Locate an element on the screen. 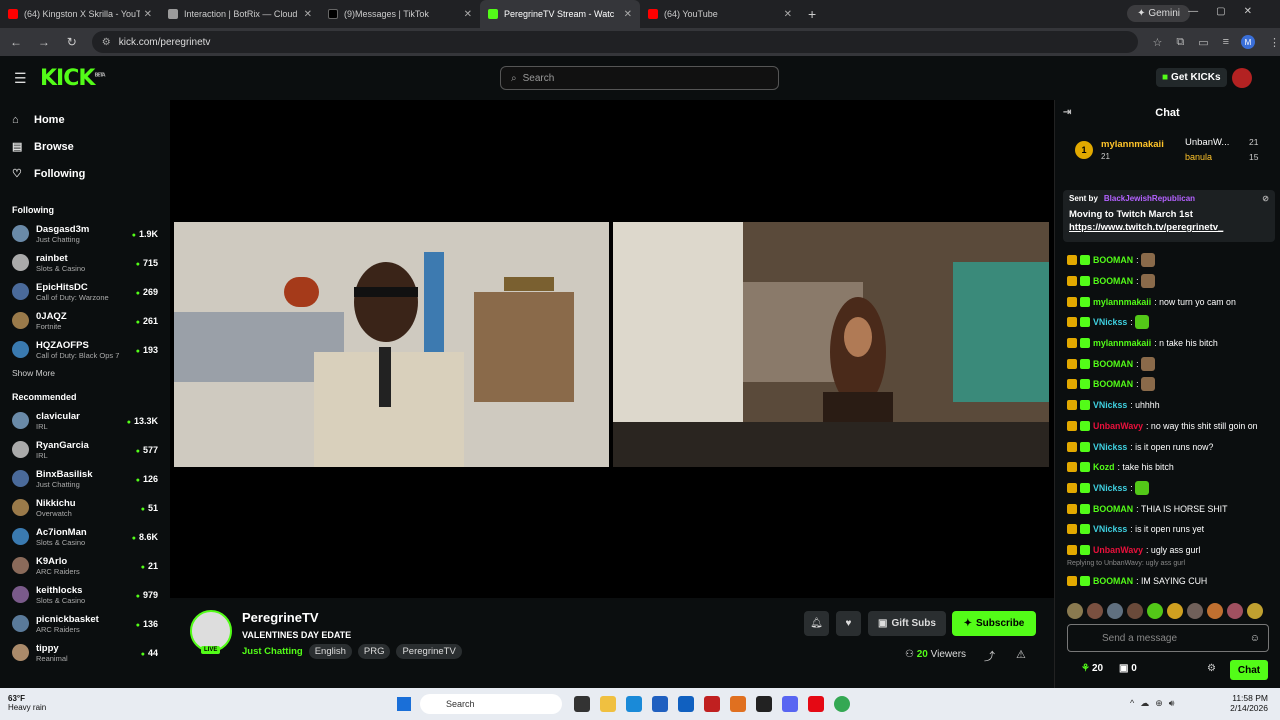 This screenshot has height=720, width=1280. browser-tab-active: PeregrineTV Stream - Watc ✕ is located at coordinates (560, 14).